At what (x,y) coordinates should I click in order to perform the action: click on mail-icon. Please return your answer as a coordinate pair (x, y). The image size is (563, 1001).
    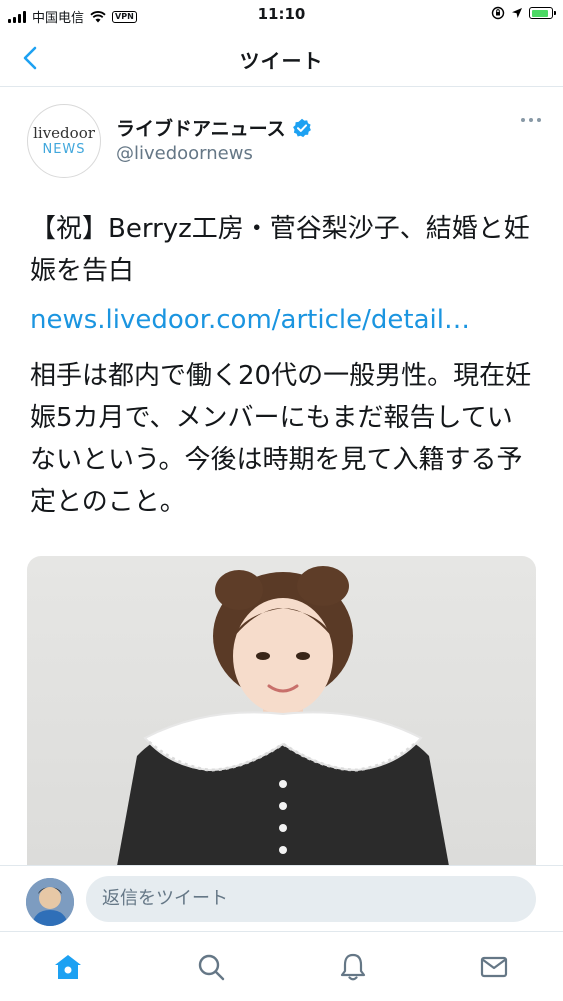
    Looking at the image, I should click on (494, 967).